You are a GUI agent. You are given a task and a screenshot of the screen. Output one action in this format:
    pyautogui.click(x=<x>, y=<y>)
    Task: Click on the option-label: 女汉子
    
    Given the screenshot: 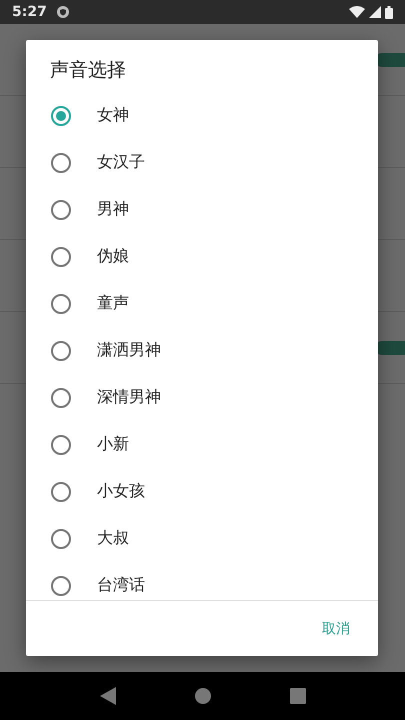 What is the action you would take?
    pyautogui.click(x=121, y=162)
    